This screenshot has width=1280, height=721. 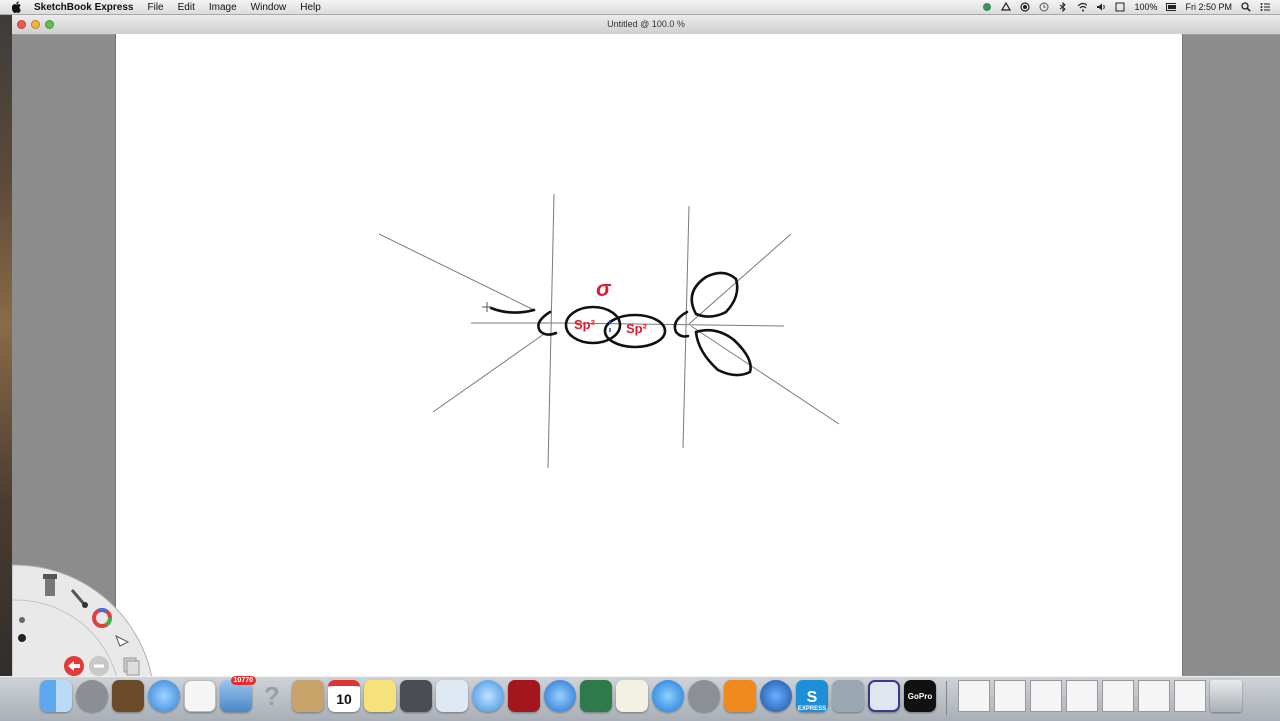 What do you see at coordinates (84, 7) in the screenshot?
I see `app-name-menu: SketchBook Express` at bounding box center [84, 7].